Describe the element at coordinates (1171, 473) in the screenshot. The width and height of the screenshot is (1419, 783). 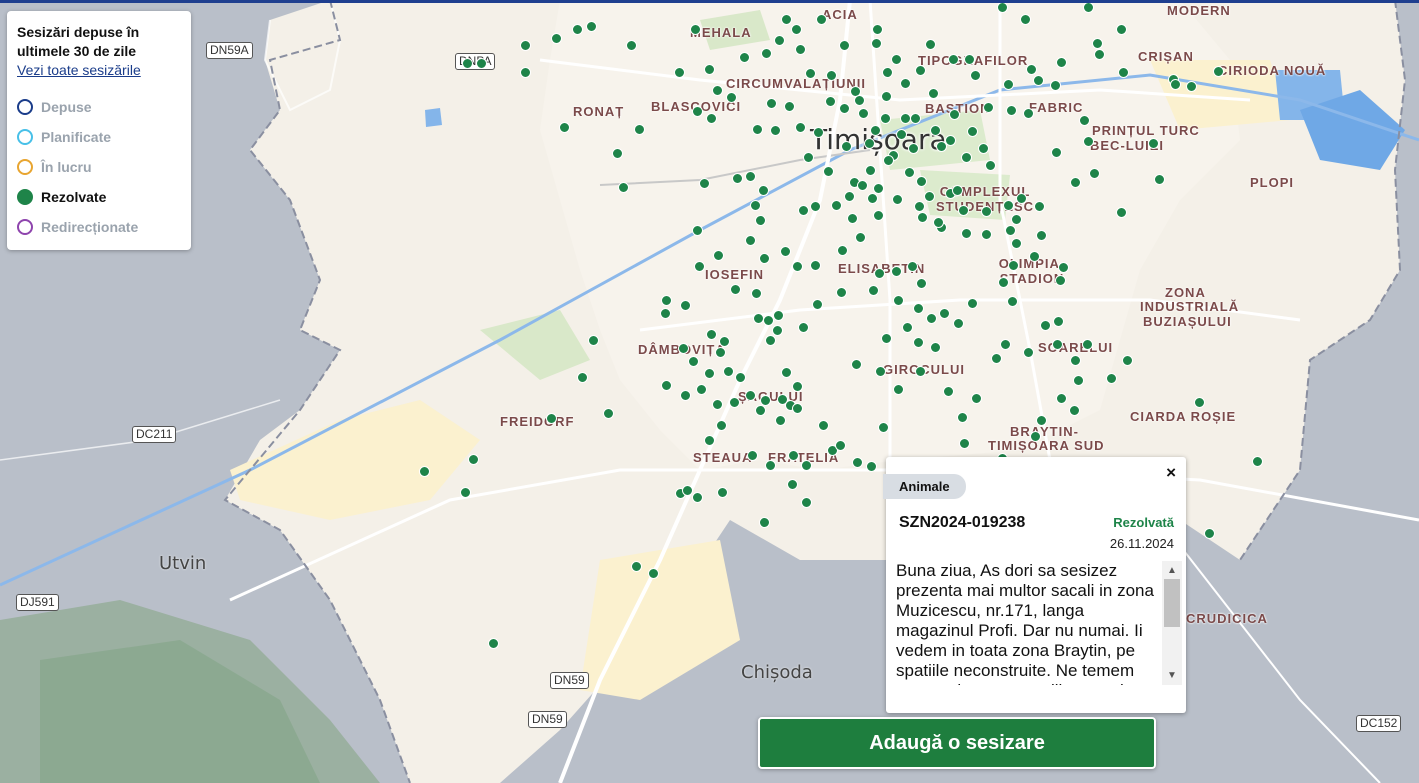
I see `close-icon: ×` at that location.